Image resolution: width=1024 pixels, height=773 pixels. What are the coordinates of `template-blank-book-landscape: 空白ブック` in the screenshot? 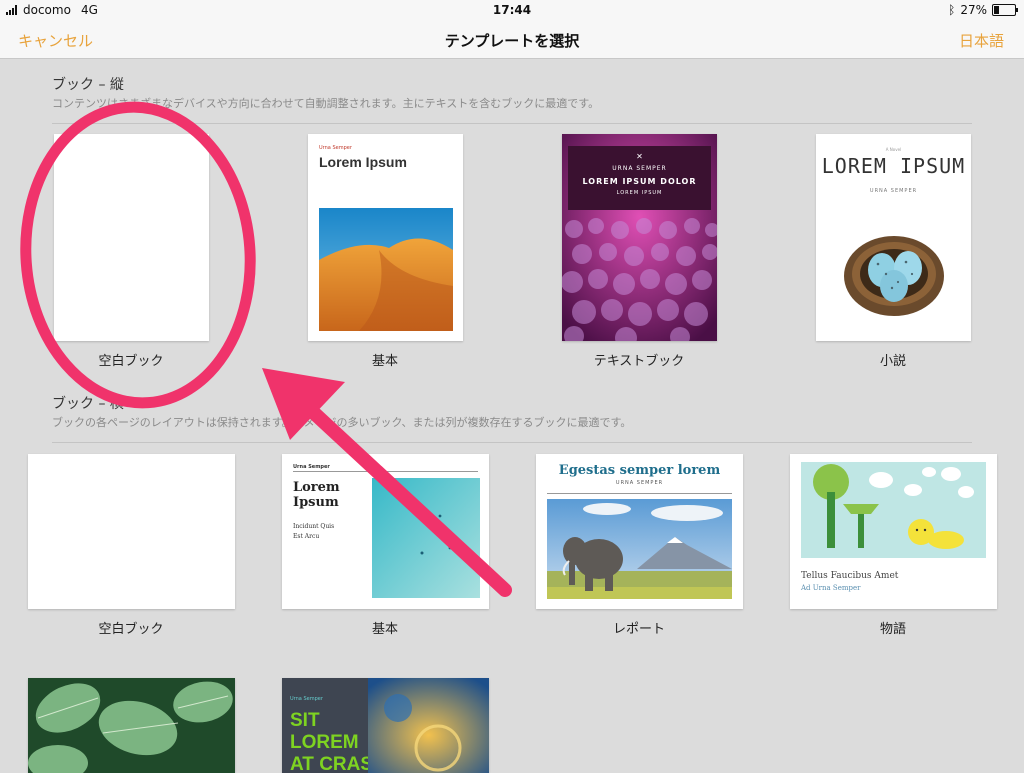 It's located at (131, 546).